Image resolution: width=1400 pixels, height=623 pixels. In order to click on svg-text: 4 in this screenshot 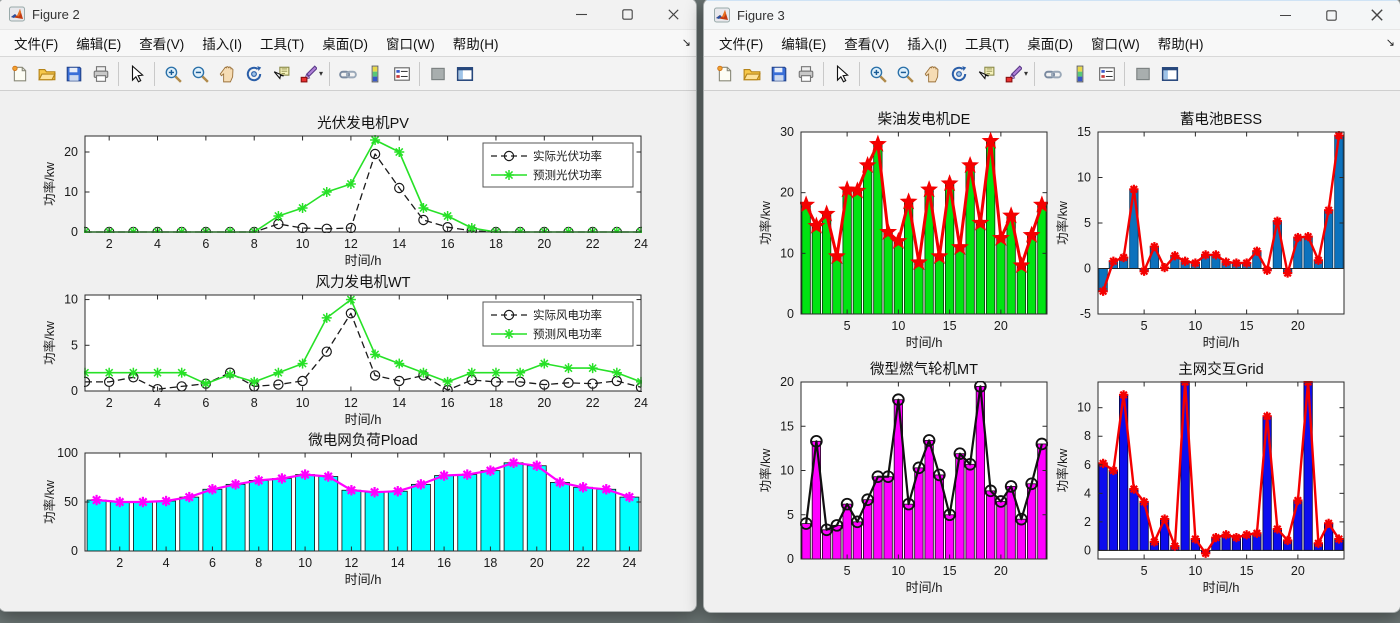, I will do `click(166, 563)`.